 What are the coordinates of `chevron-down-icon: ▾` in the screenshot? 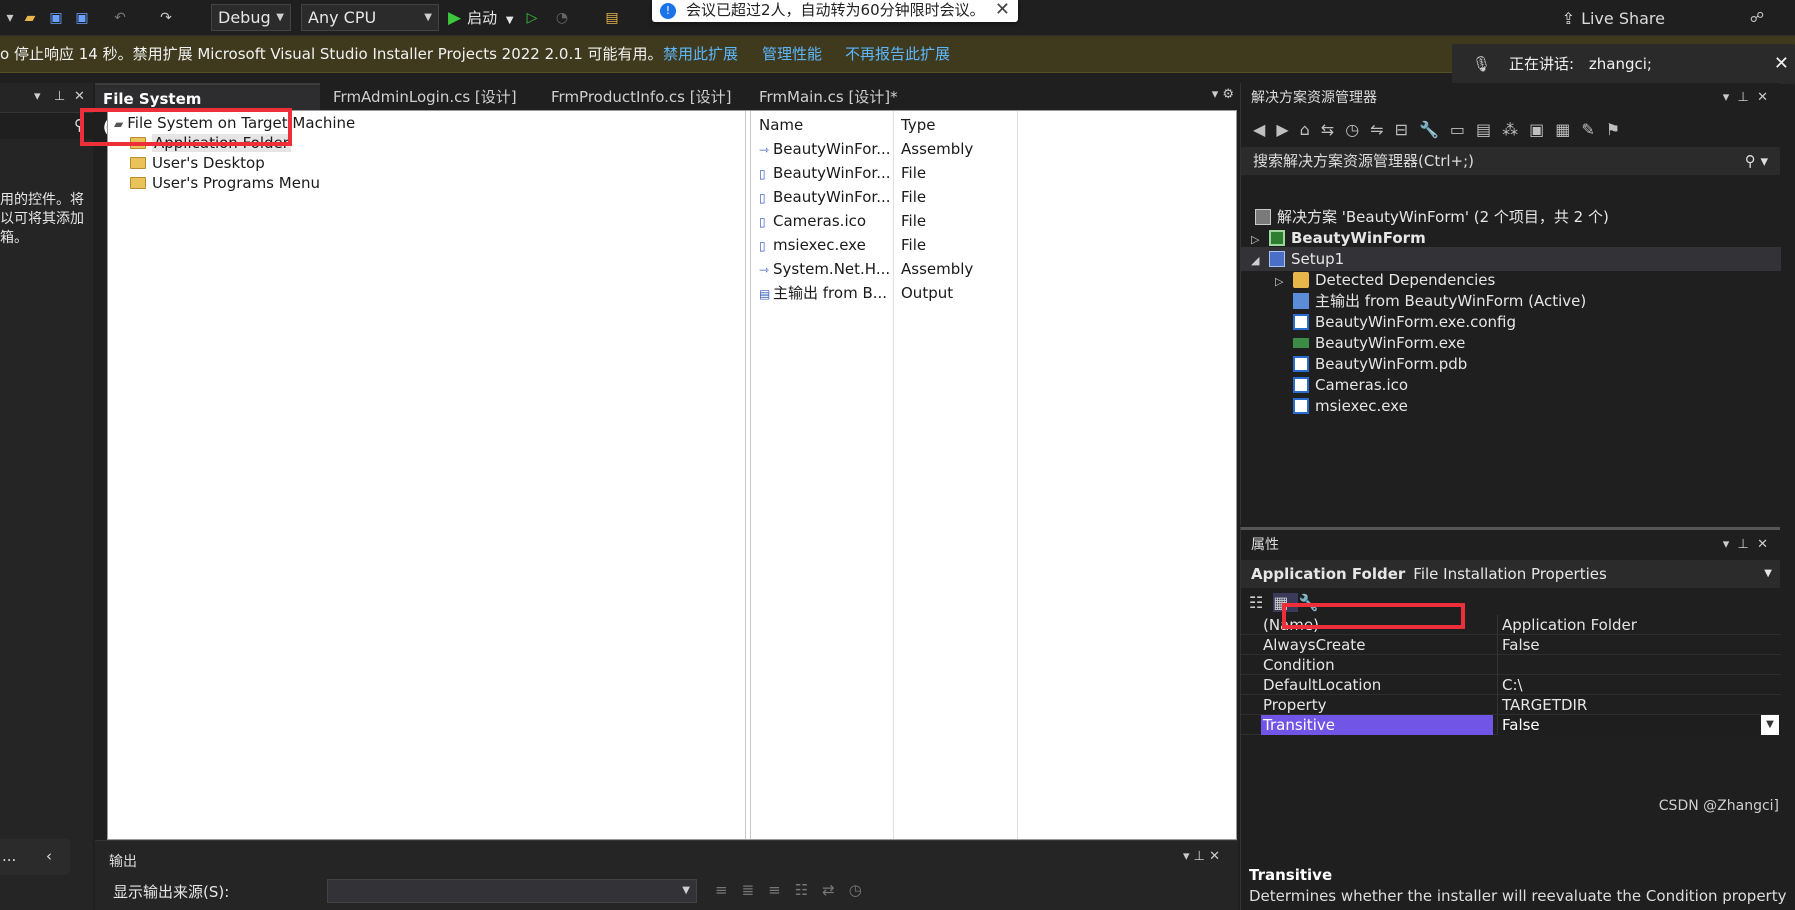 It's located at (37, 96).